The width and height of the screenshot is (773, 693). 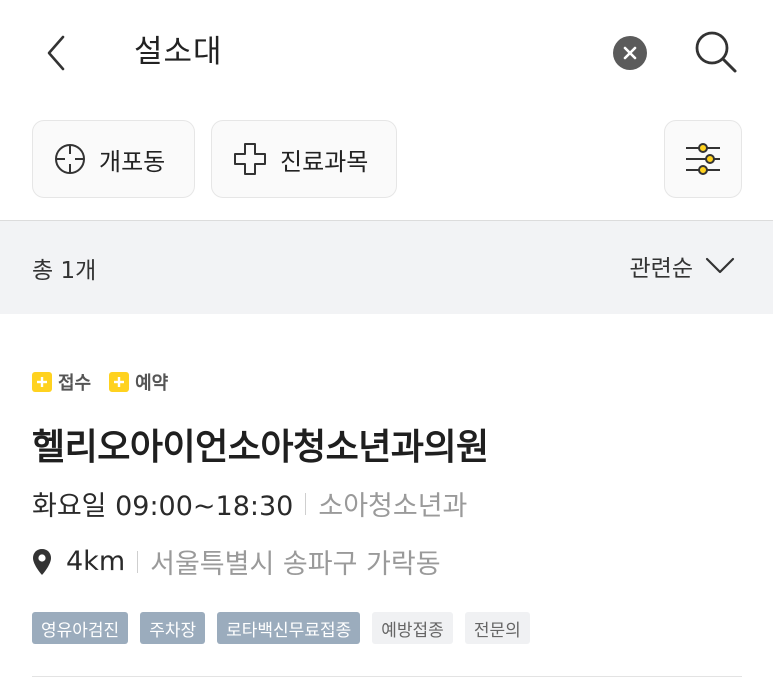 I want to click on search-button, so click(x=716, y=52).